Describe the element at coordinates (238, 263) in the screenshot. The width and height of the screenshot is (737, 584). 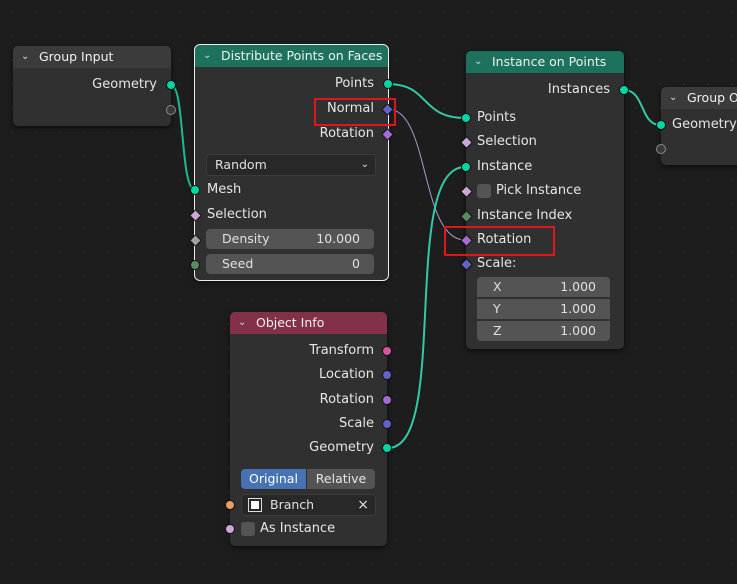
I see `seed-label: Seed` at that location.